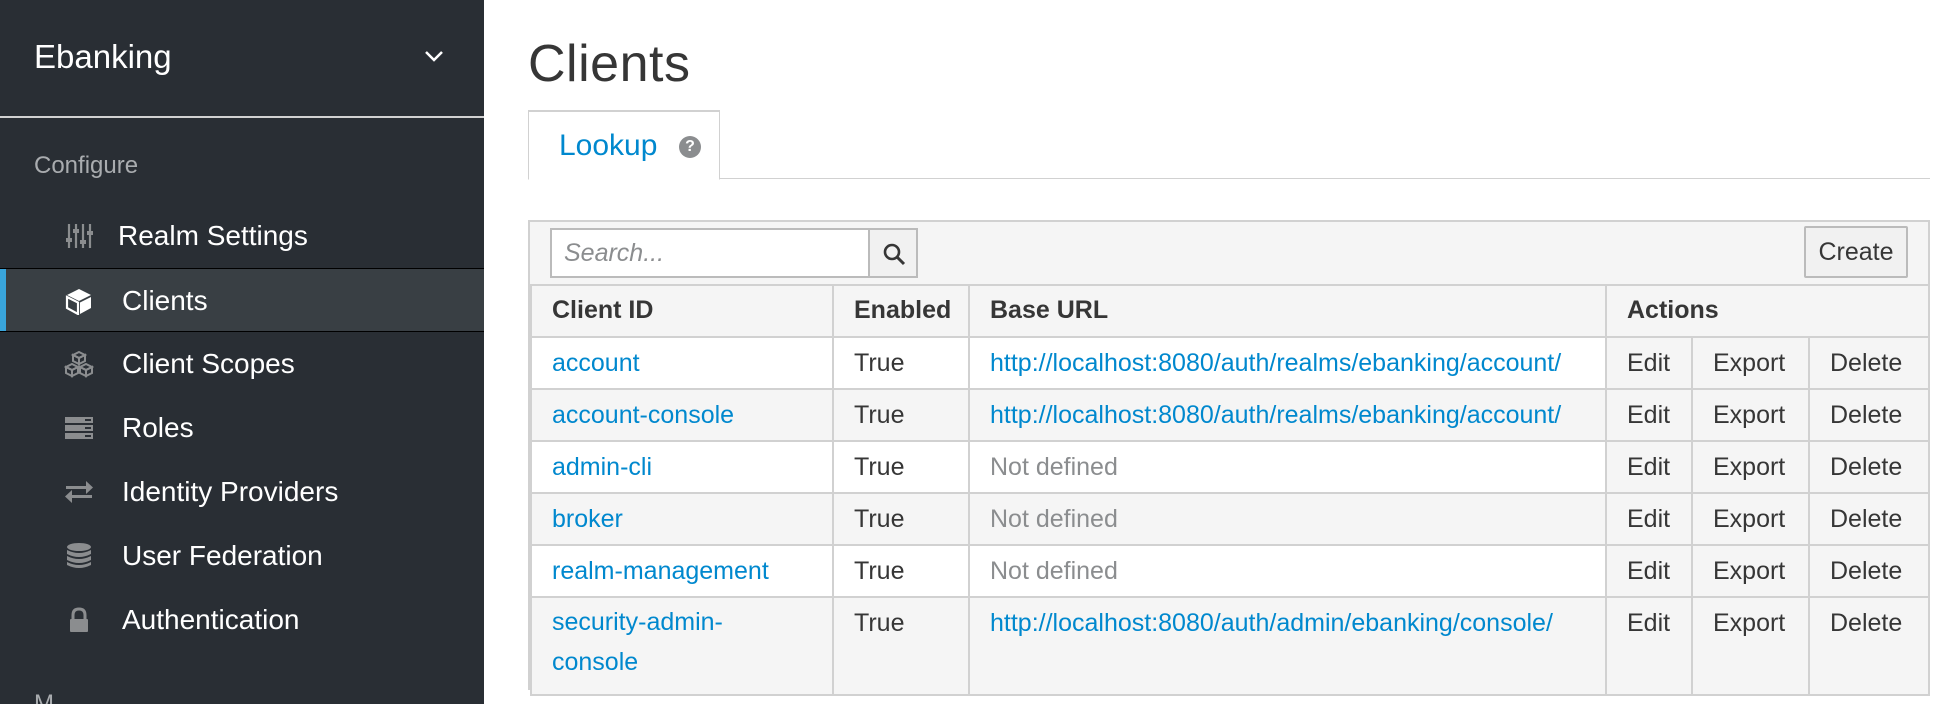 The image size is (1946, 704). What do you see at coordinates (79, 364) in the screenshot?
I see `cubes-icon` at bounding box center [79, 364].